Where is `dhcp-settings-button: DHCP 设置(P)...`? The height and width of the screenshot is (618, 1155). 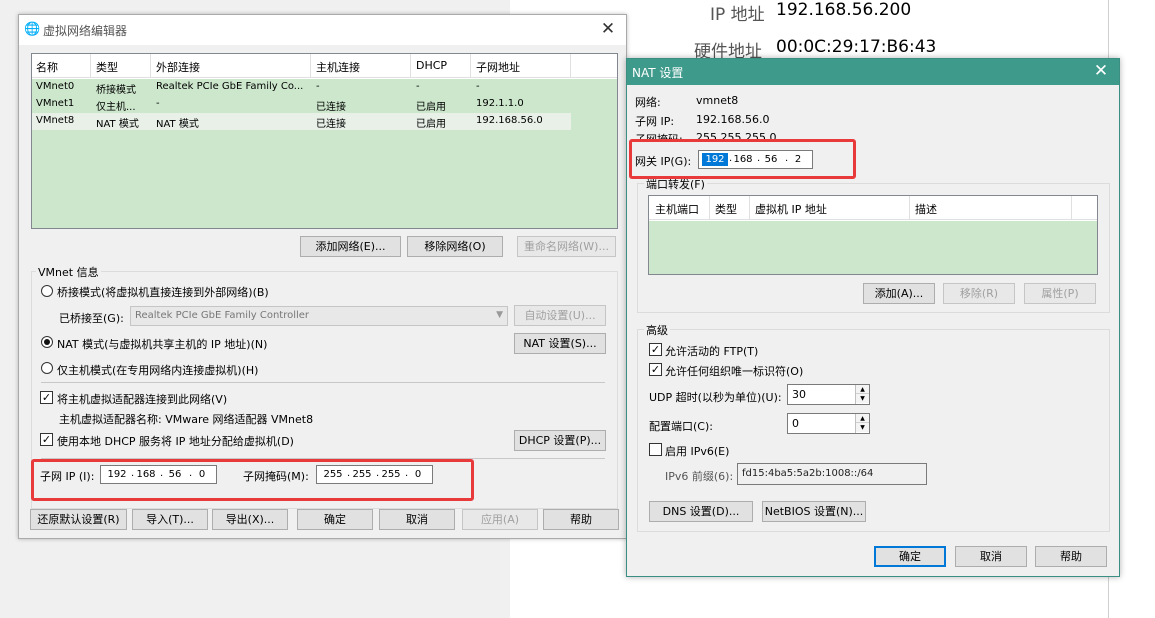
dhcp-settings-button: DHCP 设置(P)... is located at coordinates (560, 440).